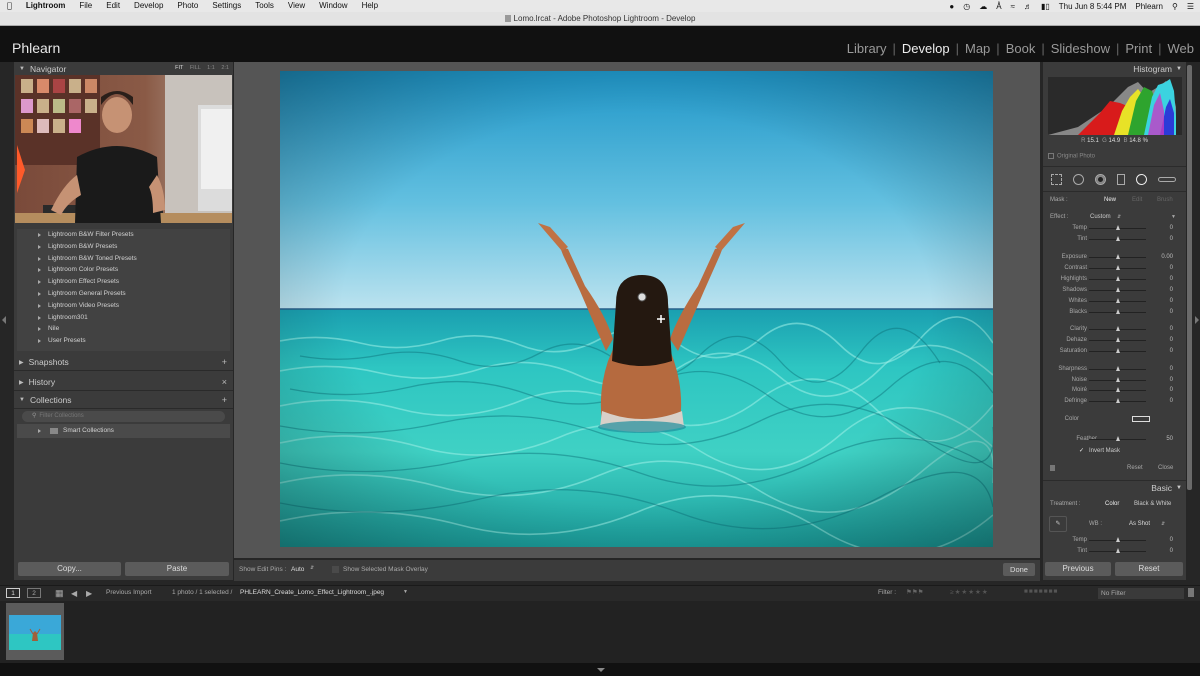 Image resolution: width=1200 pixels, height=676 pixels. What do you see at coordinates (123, 68) in the screenshot?
I see `navigator-header: ▼ Navigator FIT FILL 1:1 2:1` at bounding box center [123, 68].